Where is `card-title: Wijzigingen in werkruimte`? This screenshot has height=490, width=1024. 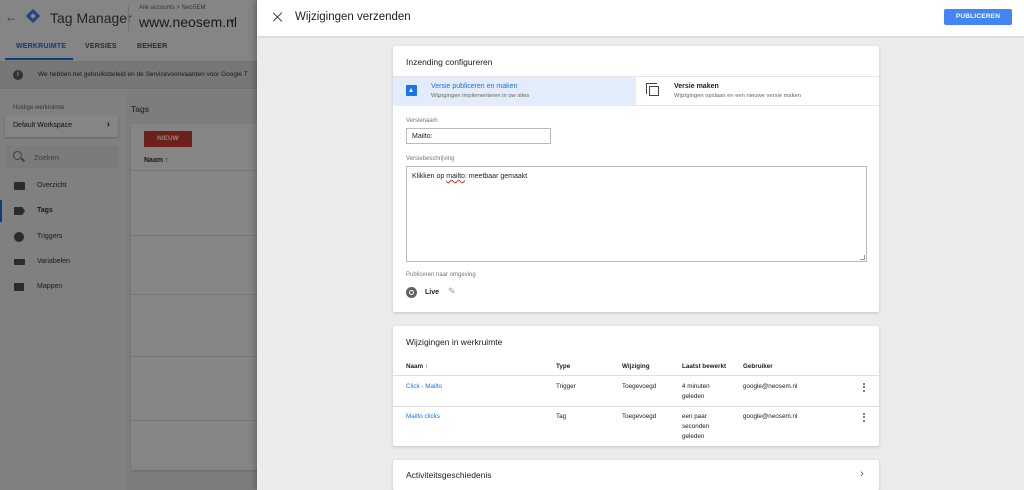
card-title: Wijzigingen in werkruimte is located at coordinates (454, 342).